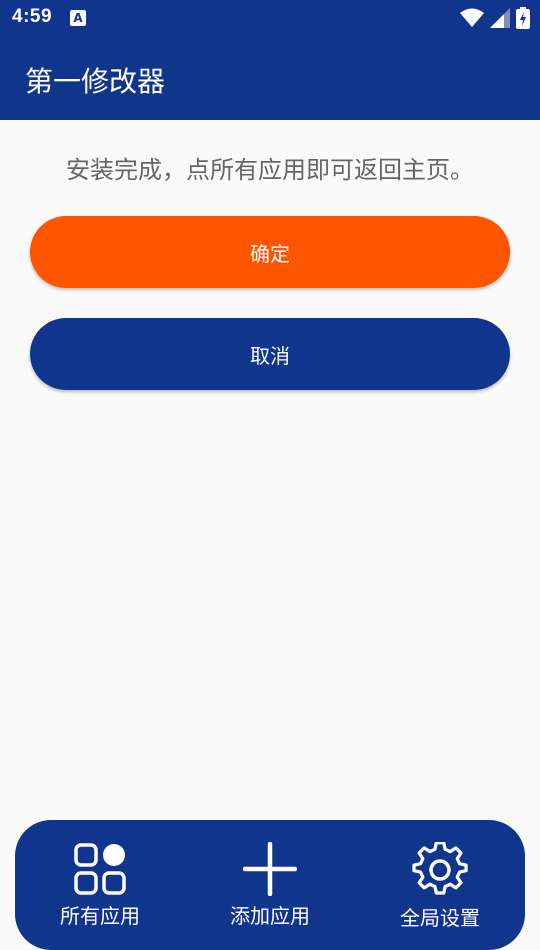 The width and height of the screenshot is (540, 950). Describe the element at coordinates (100, 916) in the screenshot. I see `nav-label-all-apps: 所有应用` at that location.